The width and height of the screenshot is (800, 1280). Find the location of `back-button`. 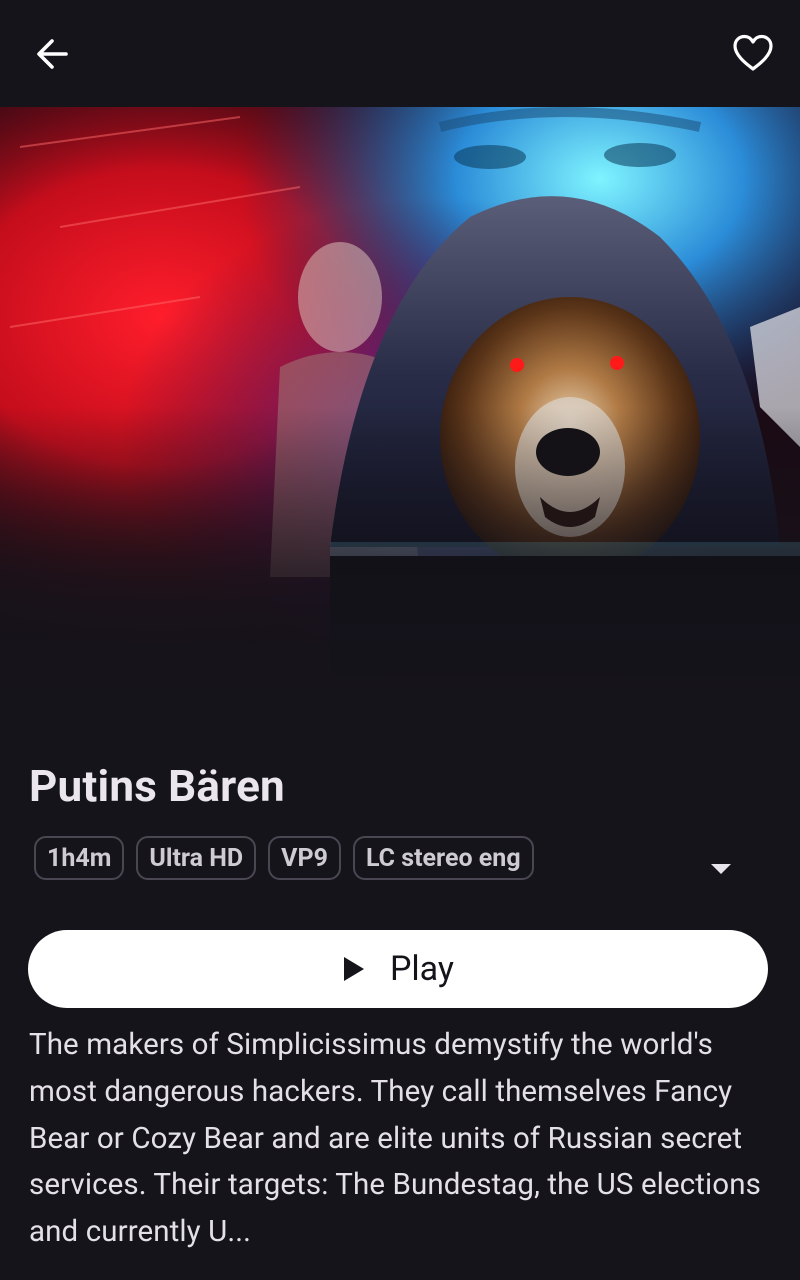

back-button is located at coordinates (52, 54).